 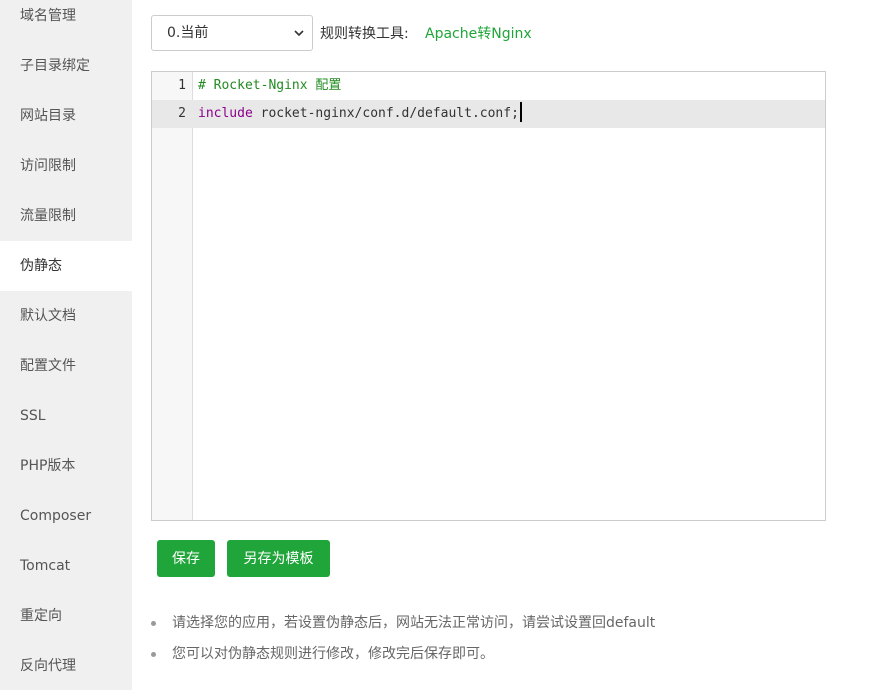 I want to click on code-line: 1 # Rocket-Nginx 配置, so click(x=488, y=86).